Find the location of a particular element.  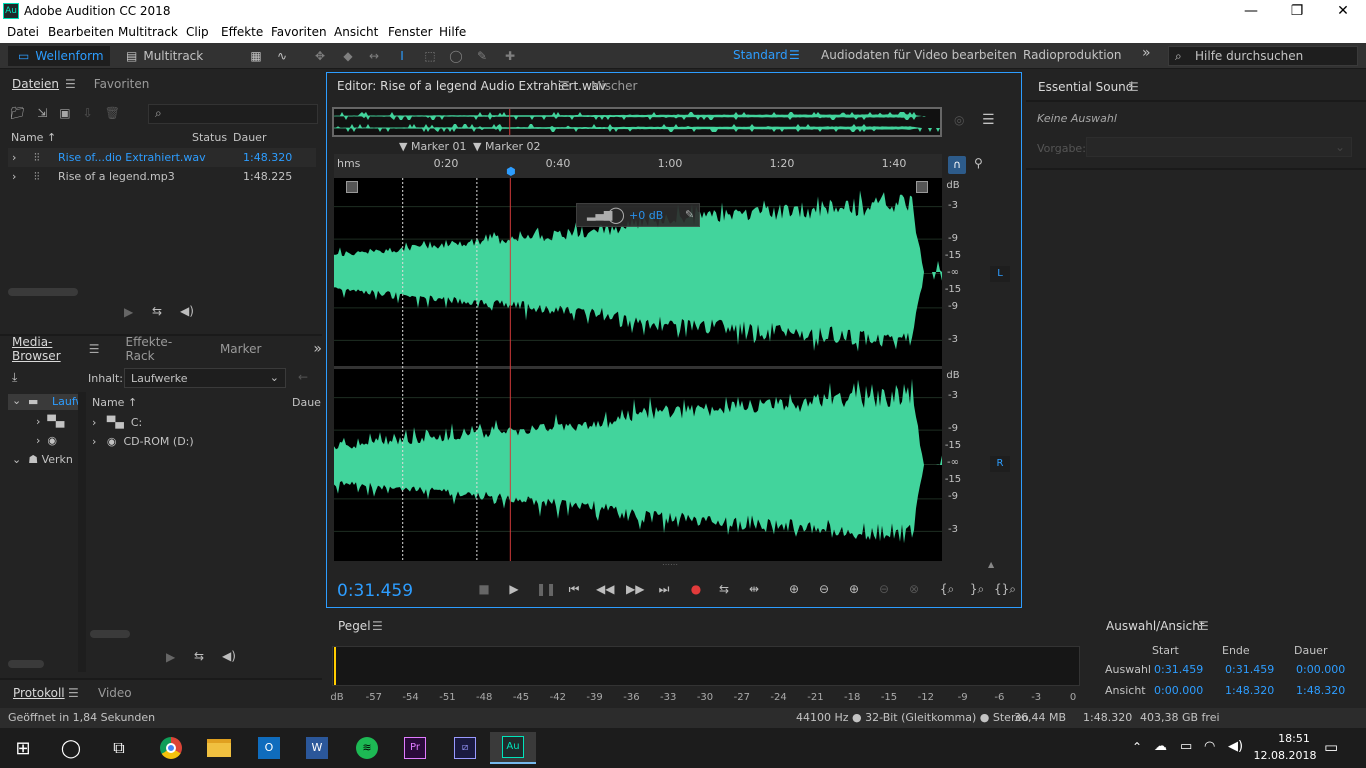

menu-hilfe: Hilfe is located at coordinates (452, 32).